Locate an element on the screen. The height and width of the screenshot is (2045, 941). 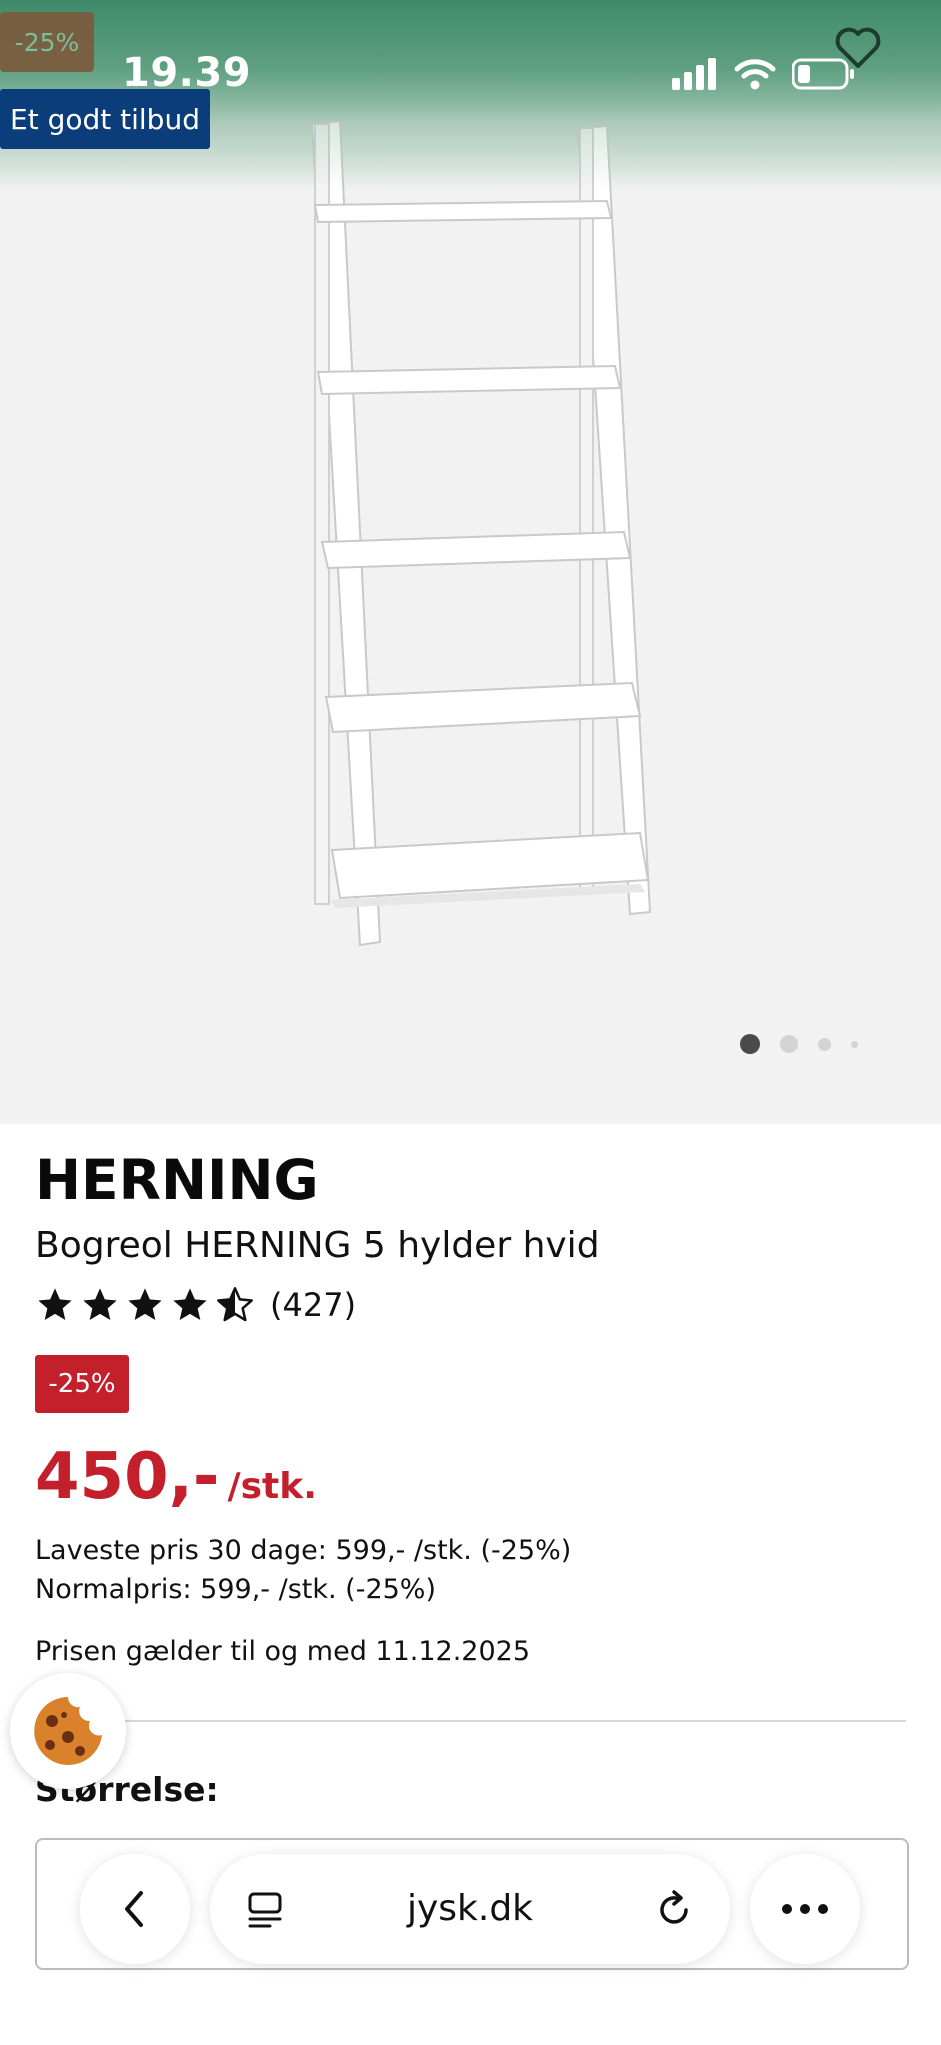
discount-badge: -25% is located at coordinates (82, 1384).